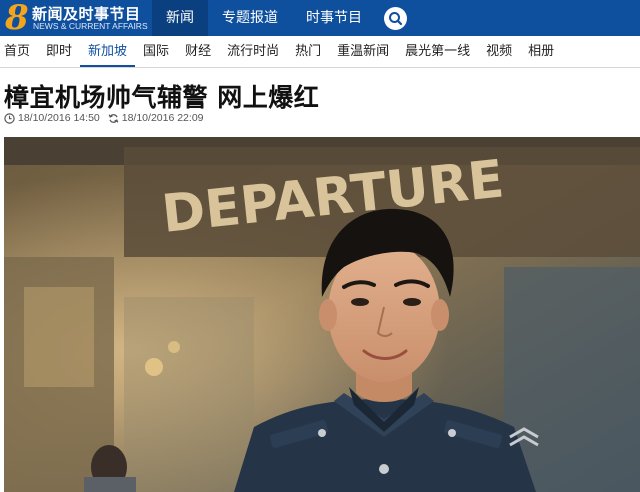 The image size is (640, 492). What do you see at coordinates (250, 18) in the screenshot?
I see `top-nav-item-features: 专题报道` at bounding box center [250, 18].